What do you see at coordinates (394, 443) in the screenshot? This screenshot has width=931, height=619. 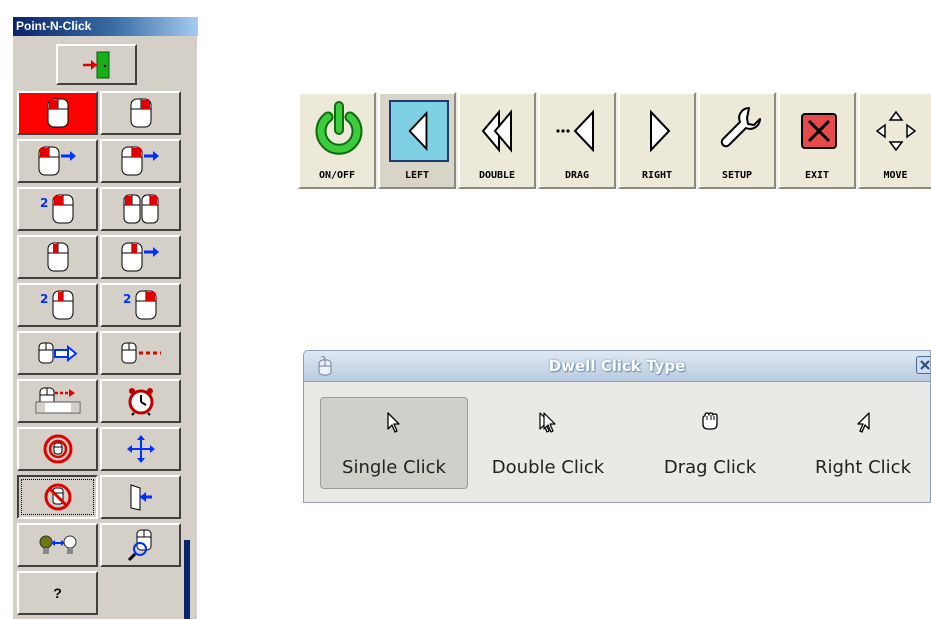 I see `single-click-button: Single Click` at bounding box center [394, 443].